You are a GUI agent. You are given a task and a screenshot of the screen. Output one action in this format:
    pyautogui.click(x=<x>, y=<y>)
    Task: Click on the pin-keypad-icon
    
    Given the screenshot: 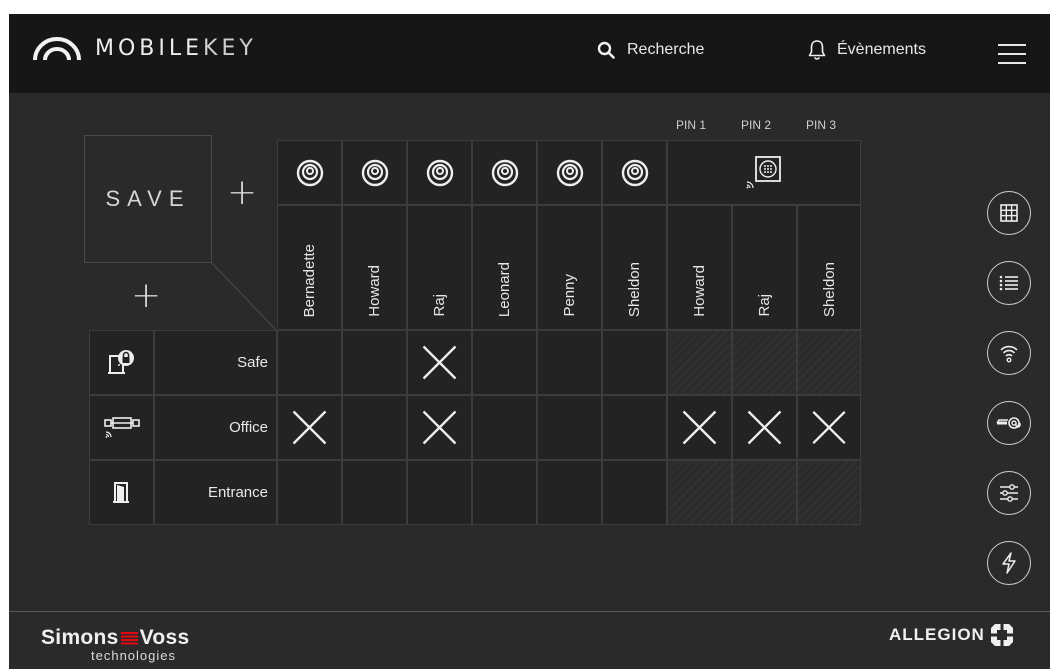 What is the action you would take?
    pyautogui.click(x=763, y=171)
    